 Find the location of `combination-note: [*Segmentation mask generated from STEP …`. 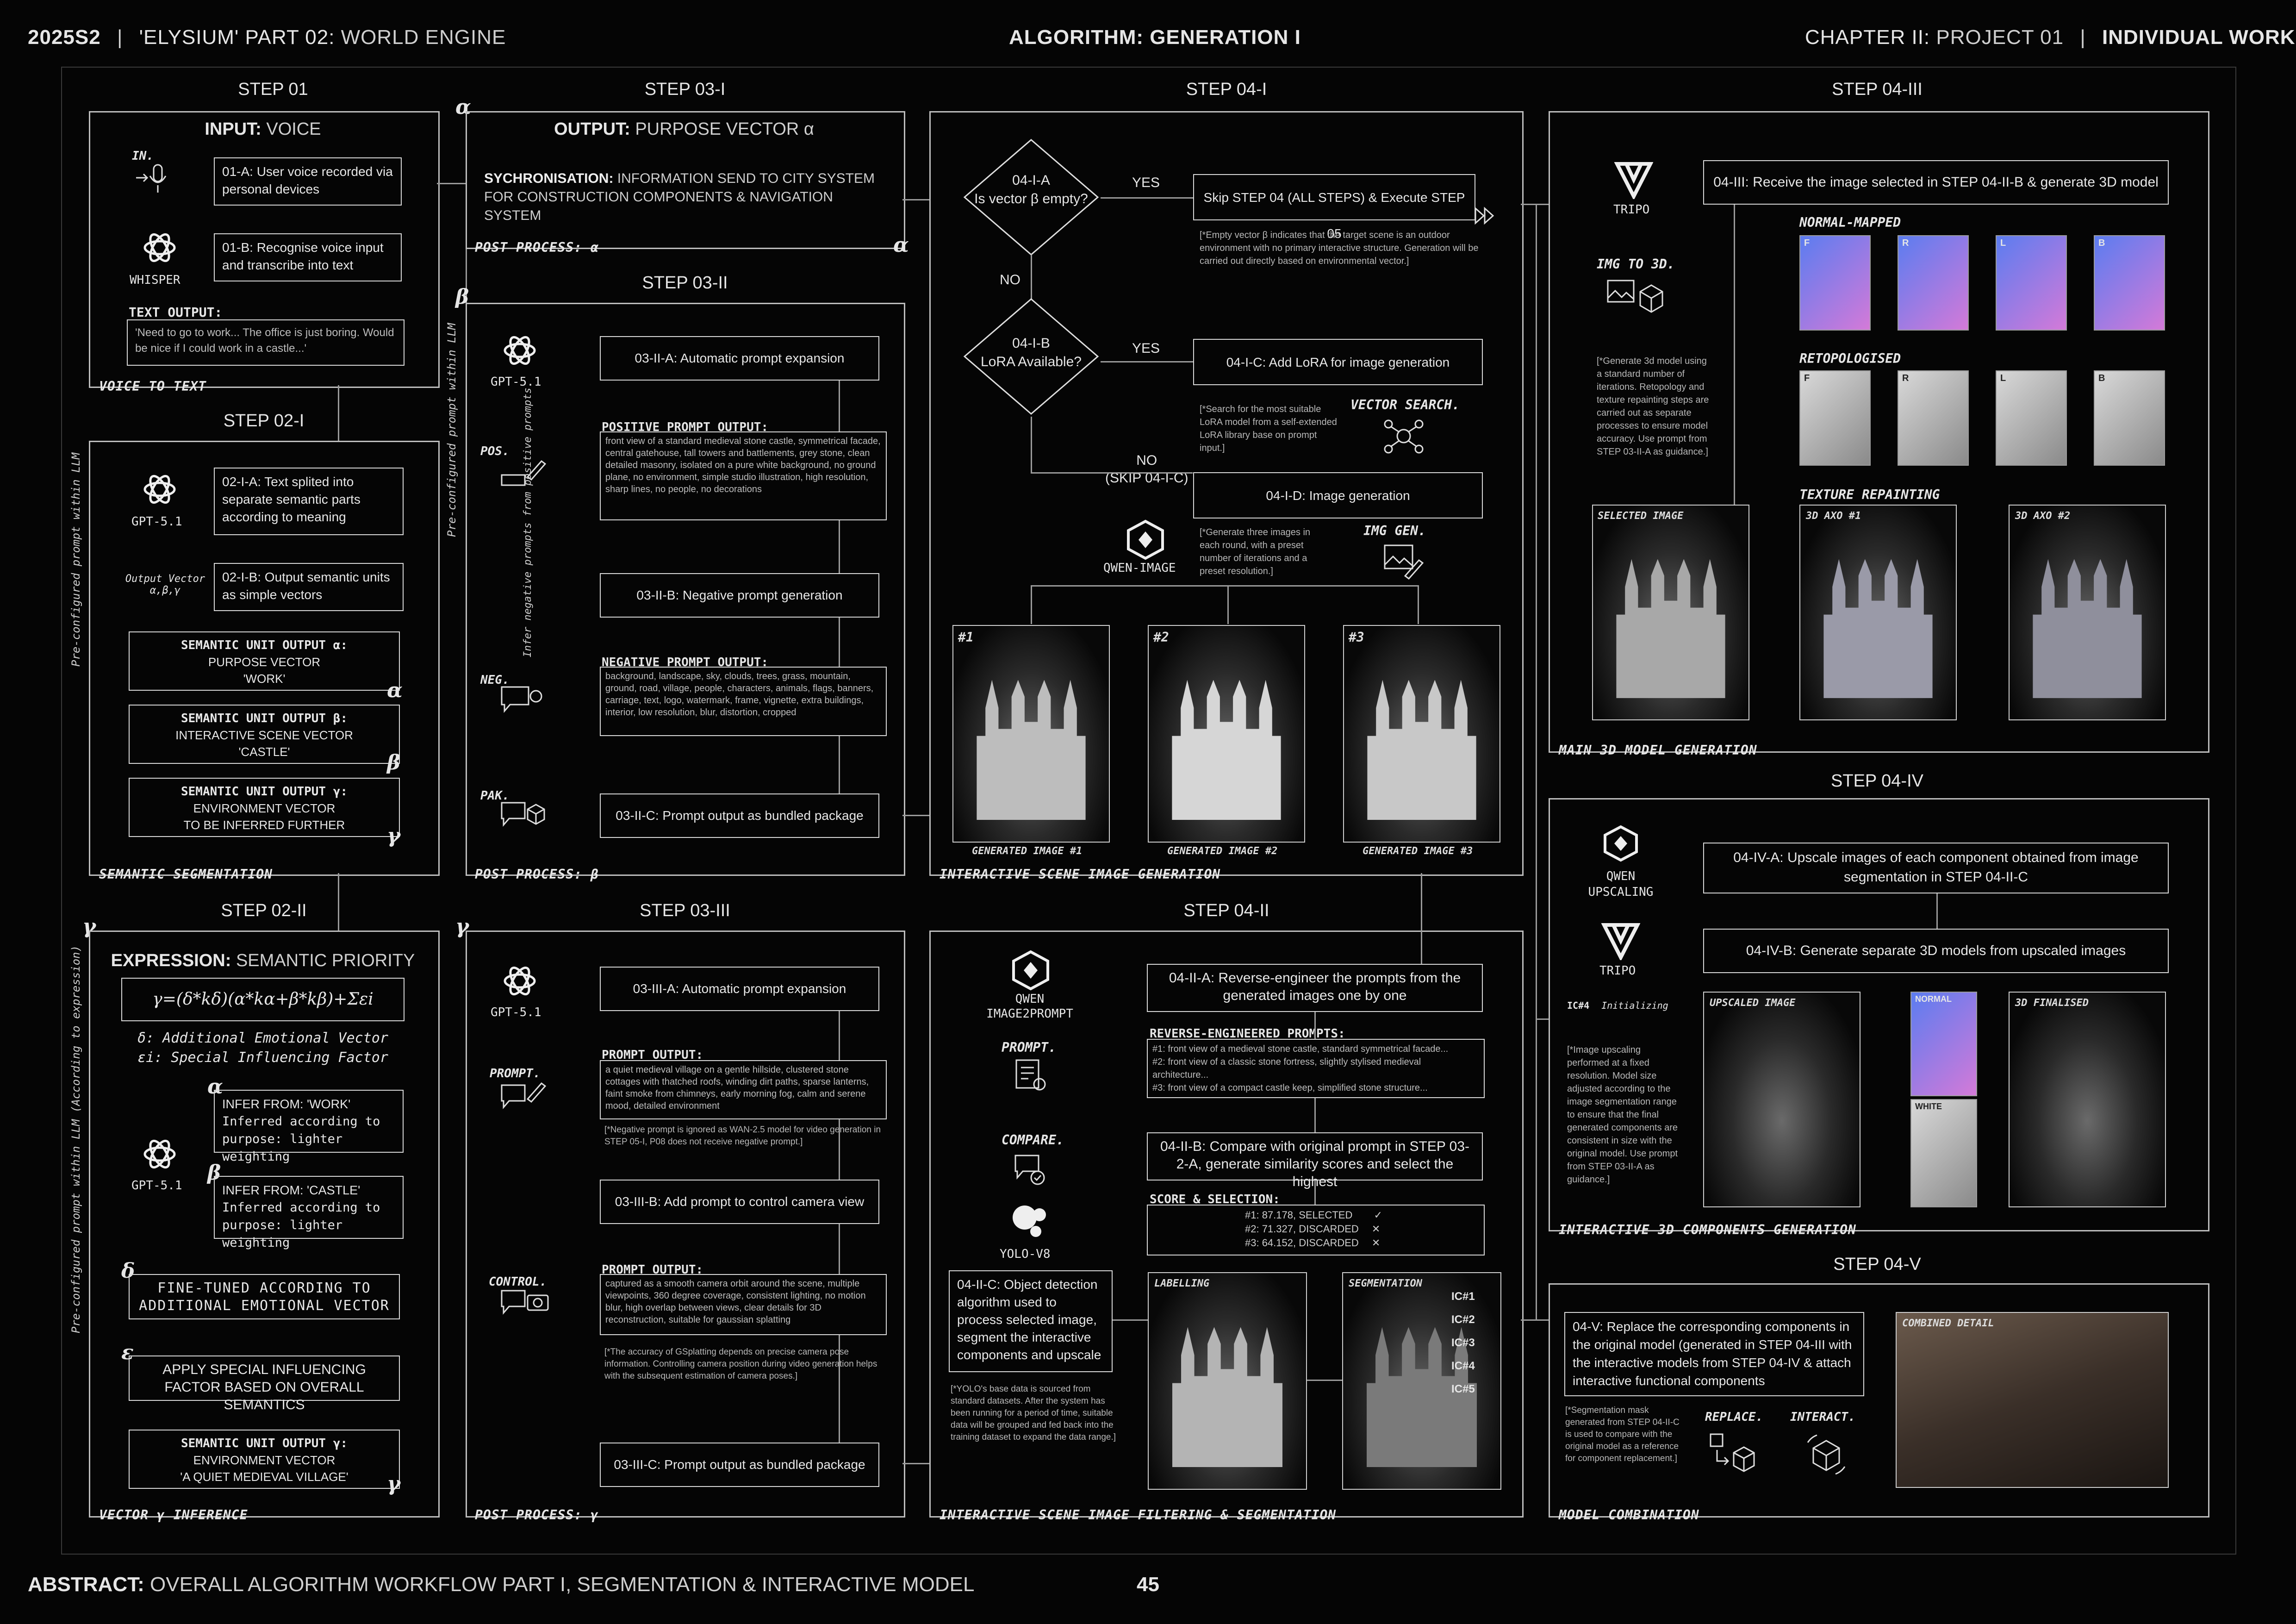

combination-note: [*Segmentation mask generated from STEP … is located at coordinates (1622, 1434).